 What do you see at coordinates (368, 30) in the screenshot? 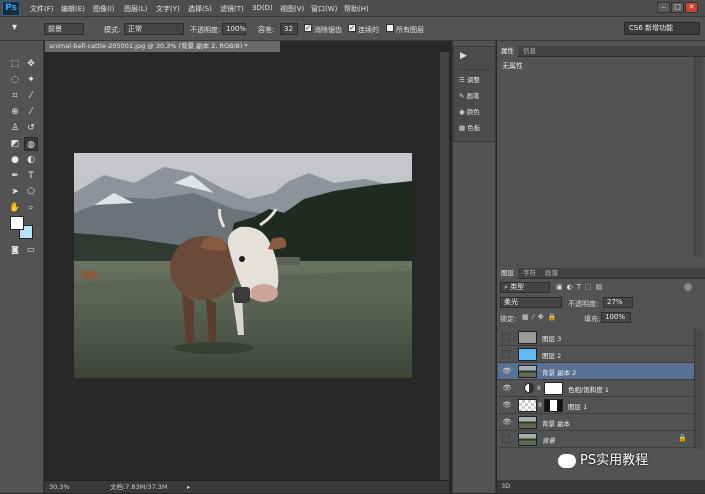
I see `contiguous-label: 连续的` at bounding box center [368, 30].